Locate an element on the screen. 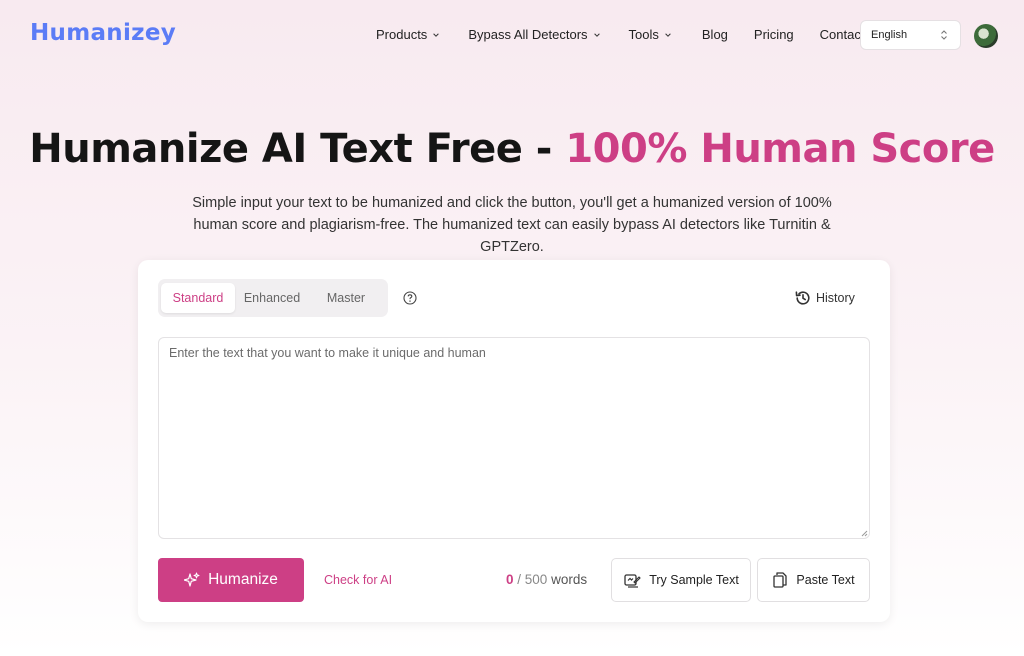  mode-tabs: Standard Enhanced Master is located at coordinates (273, 298).